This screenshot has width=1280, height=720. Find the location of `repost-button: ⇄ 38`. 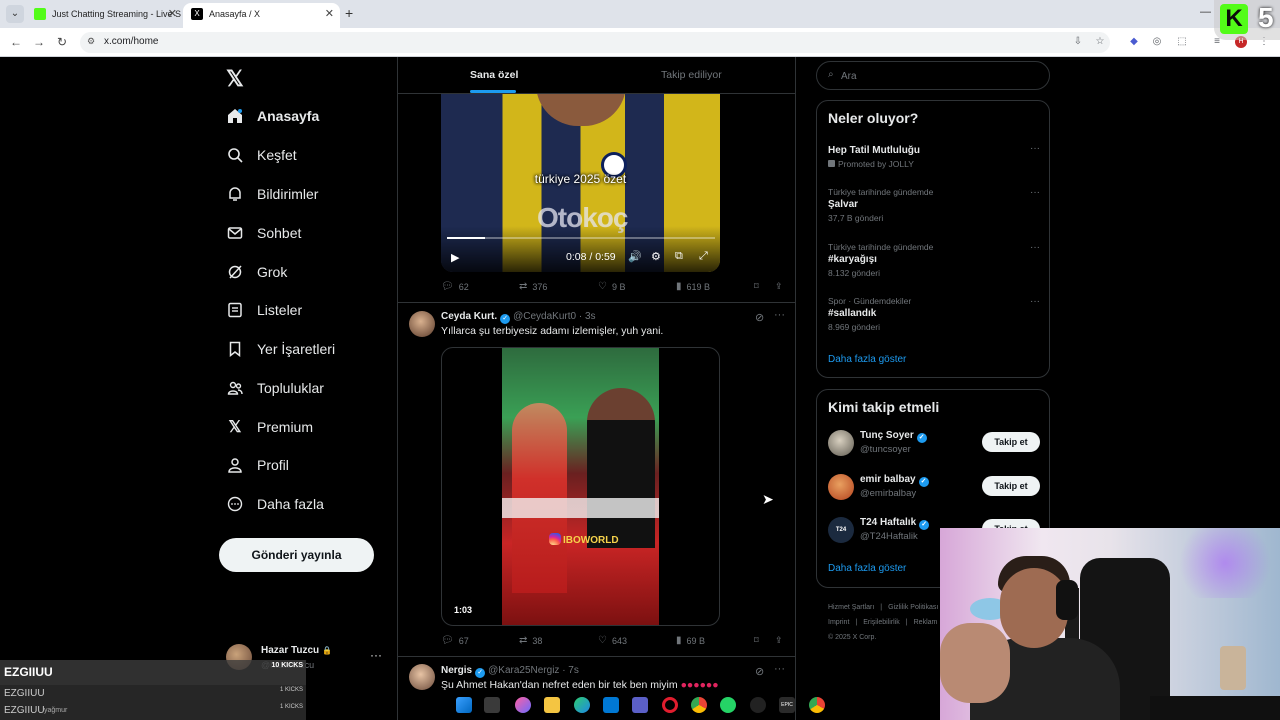

repost-button: ⇄ 38 is located at coordinates (530, 640).